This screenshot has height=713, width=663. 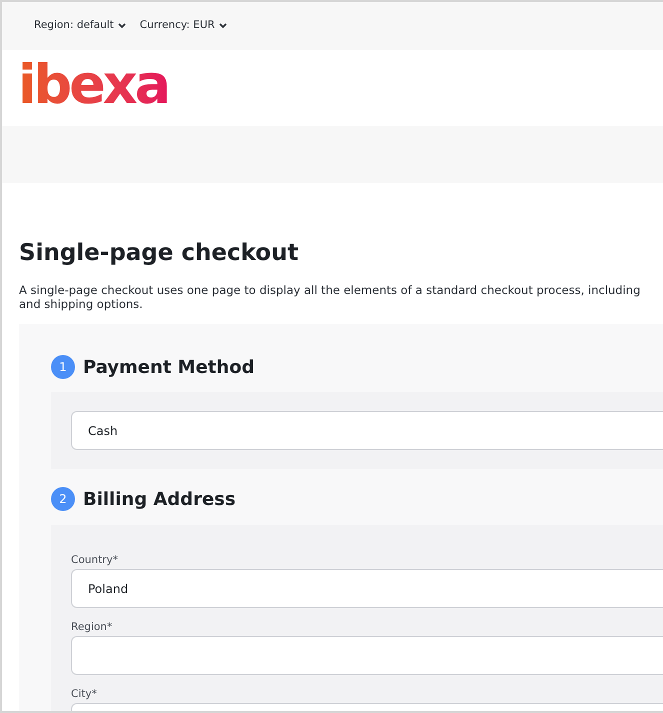 I want to click on dropdown-selector: Currency: EUR, so click(x=183, y=26).